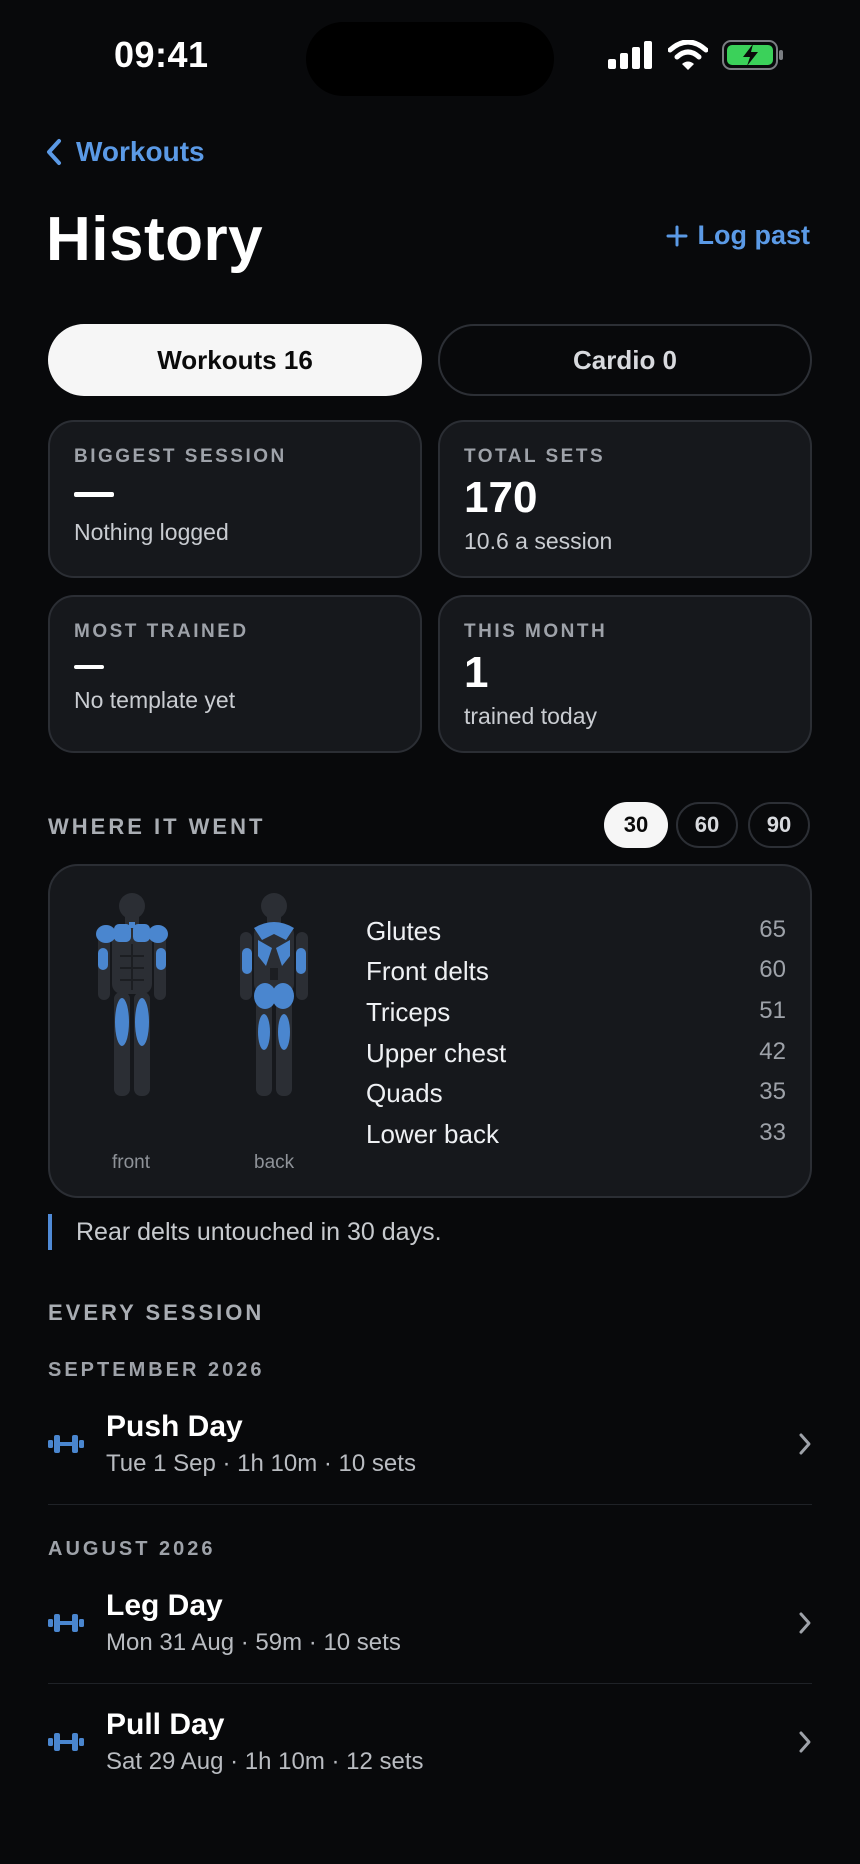 Image resolution: width=860 pixels, height=1864 pixels. What do you see at coordinates (235, 499) in the screenshot?
I see `stat-card-biggest-session: BIGGEST SESSION Nothing logged` at bounding box center [235, 499].